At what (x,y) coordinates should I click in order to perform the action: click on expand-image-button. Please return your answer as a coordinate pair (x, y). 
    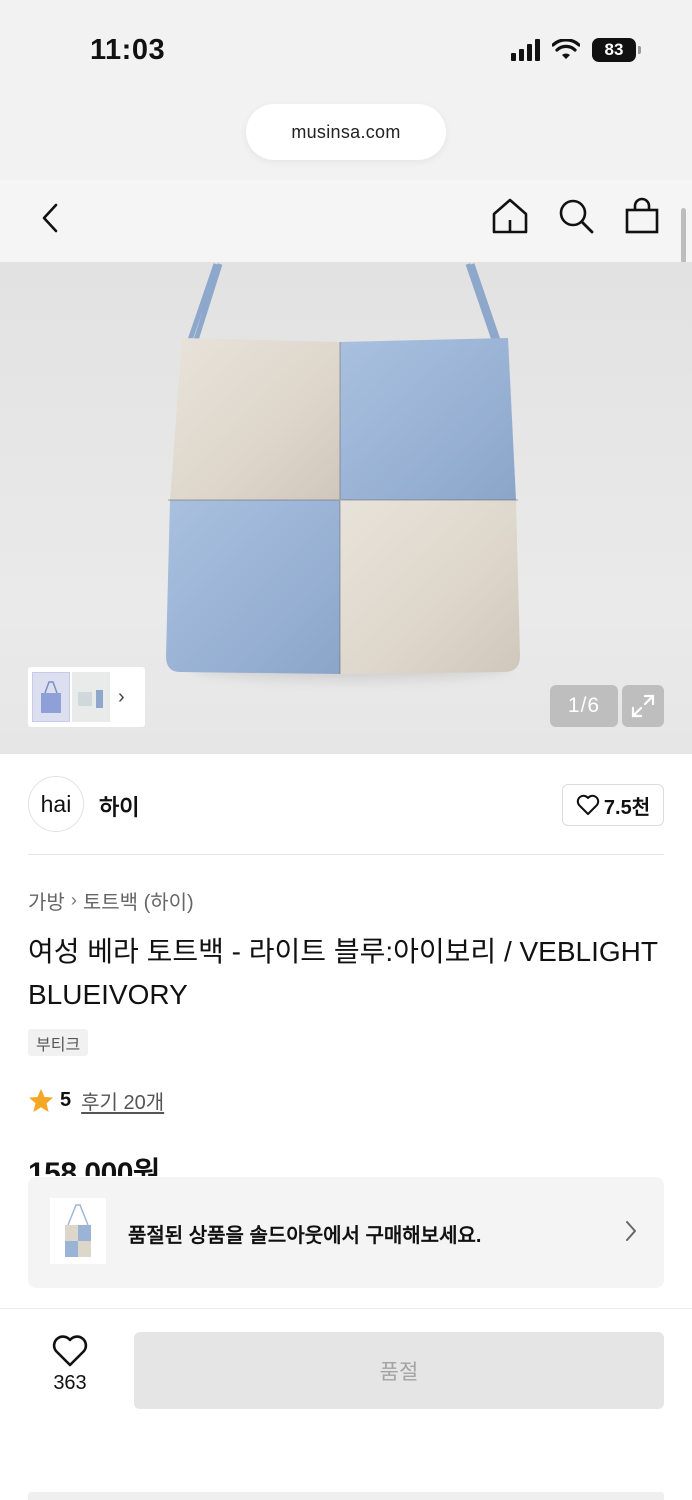
    Looking at the image, I should click on (643, 706).